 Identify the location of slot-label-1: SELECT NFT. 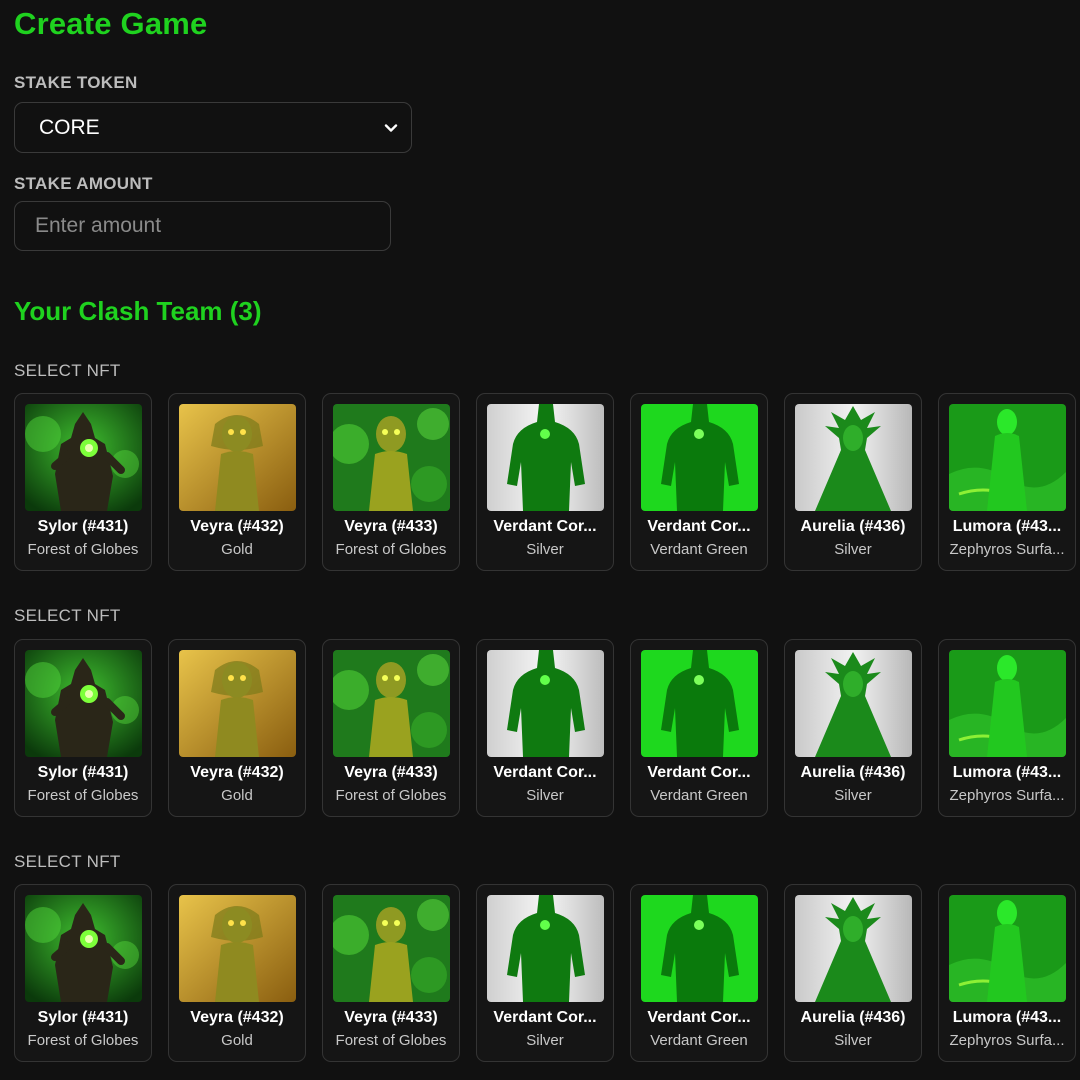
(67, 370).